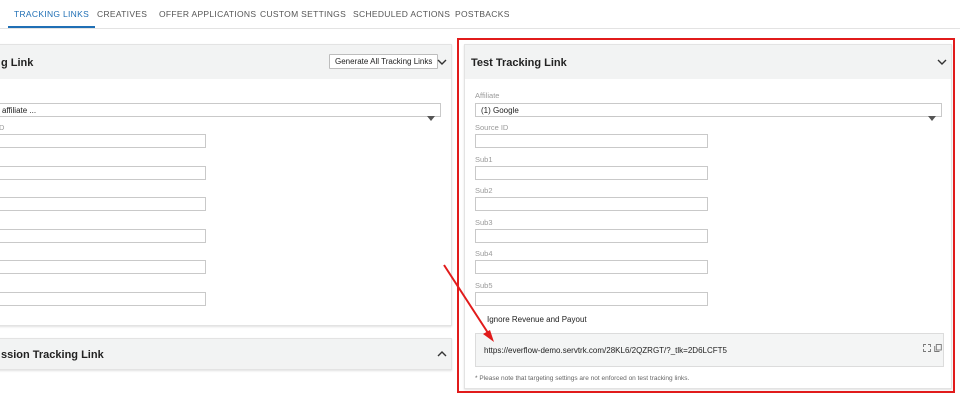 The height and width of the screenshot is (398, 960). What do you see at coordinates (938, 345) in the screenshot?
I see `copy-icon` at bounding box center [938, 345].